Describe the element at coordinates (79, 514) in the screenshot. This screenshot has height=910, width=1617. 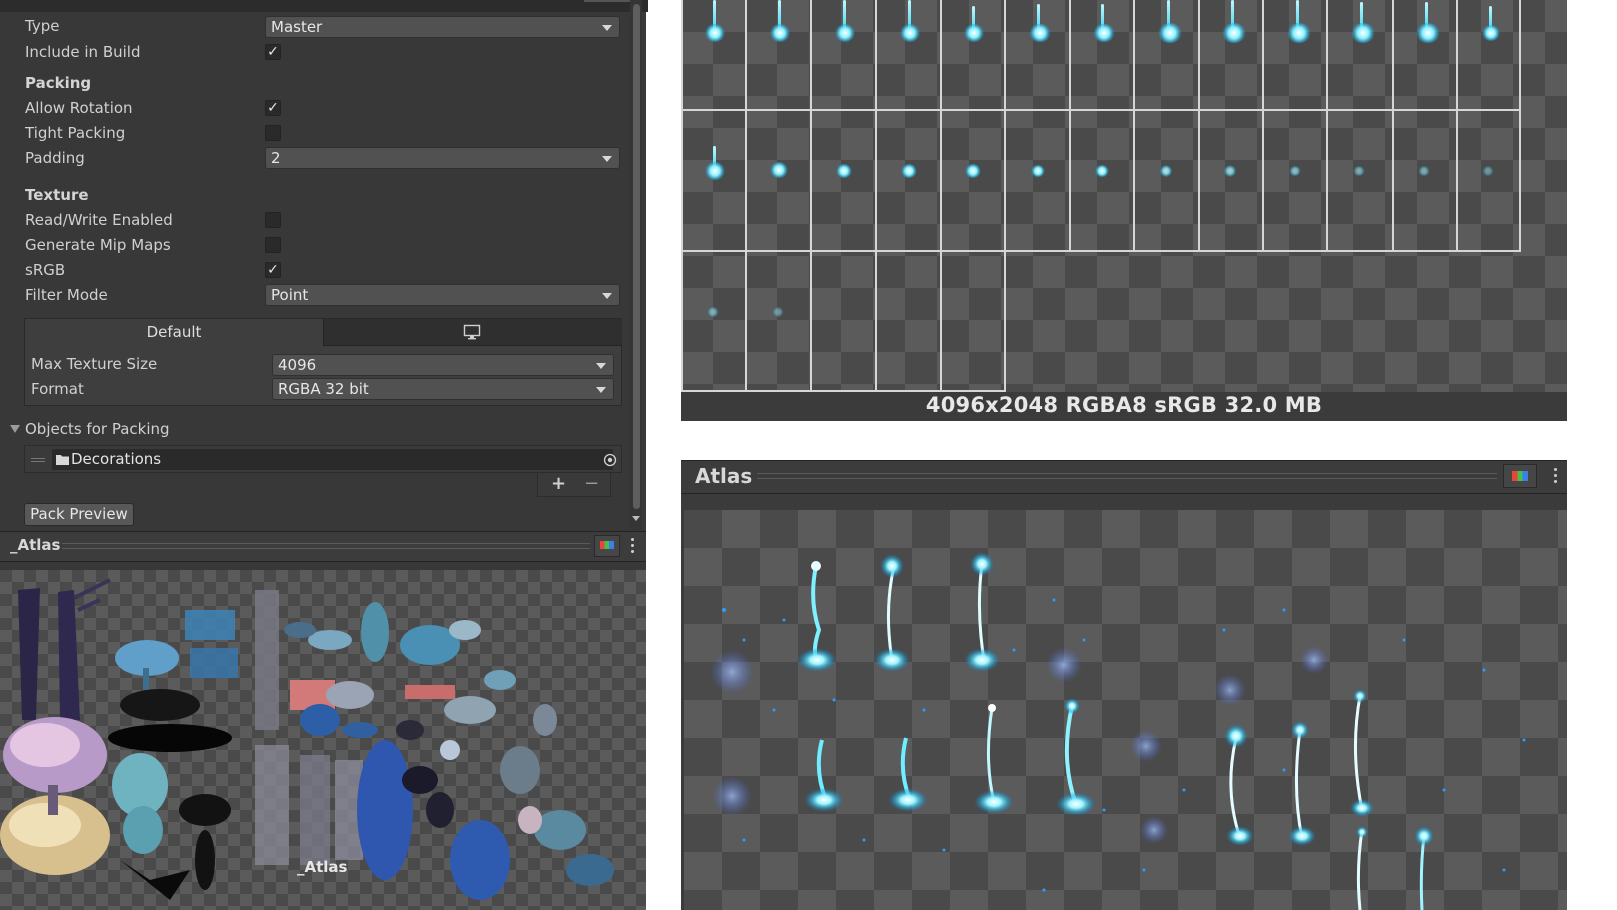
I see `pack-preview-button: Pack Preview` at that location.